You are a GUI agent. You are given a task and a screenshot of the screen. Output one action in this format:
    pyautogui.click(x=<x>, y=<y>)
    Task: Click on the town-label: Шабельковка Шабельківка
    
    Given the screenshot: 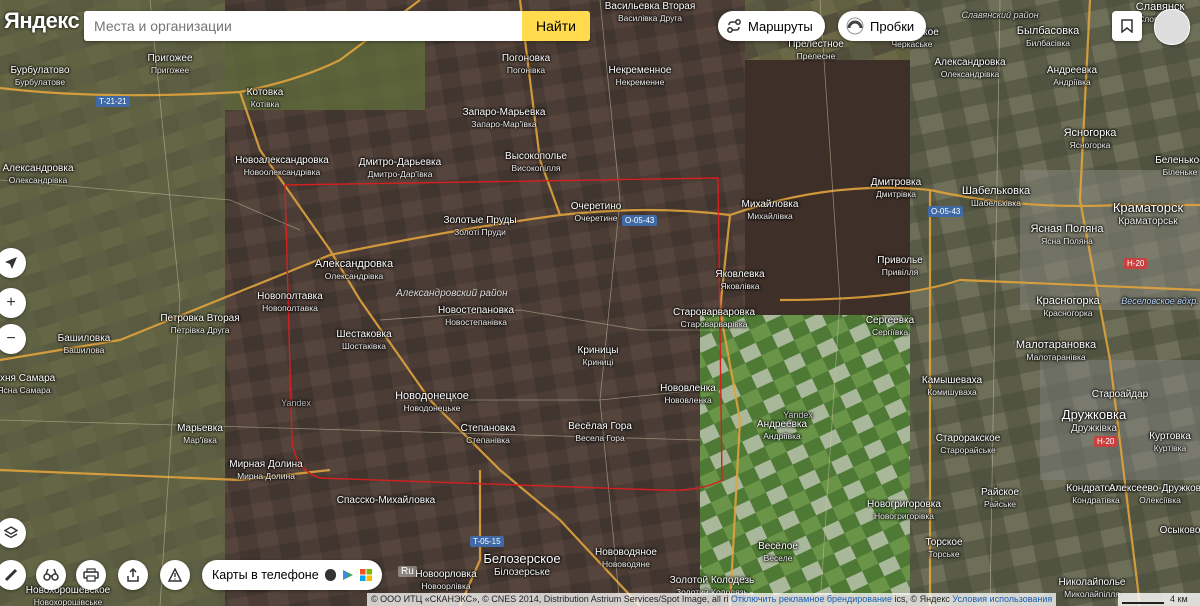 What is the action you would take?
    pyautogui.click(x=996, y=197)
    